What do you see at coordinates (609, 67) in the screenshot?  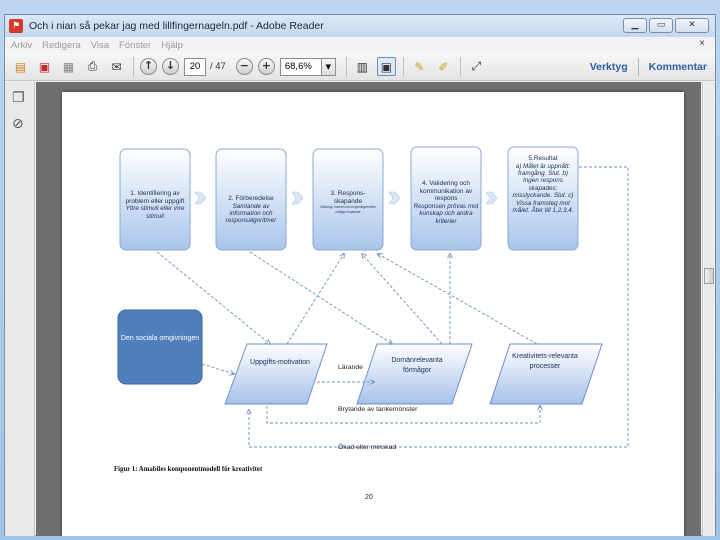 I see `tools-button: Verktyg` at bounding box center [609, 67].